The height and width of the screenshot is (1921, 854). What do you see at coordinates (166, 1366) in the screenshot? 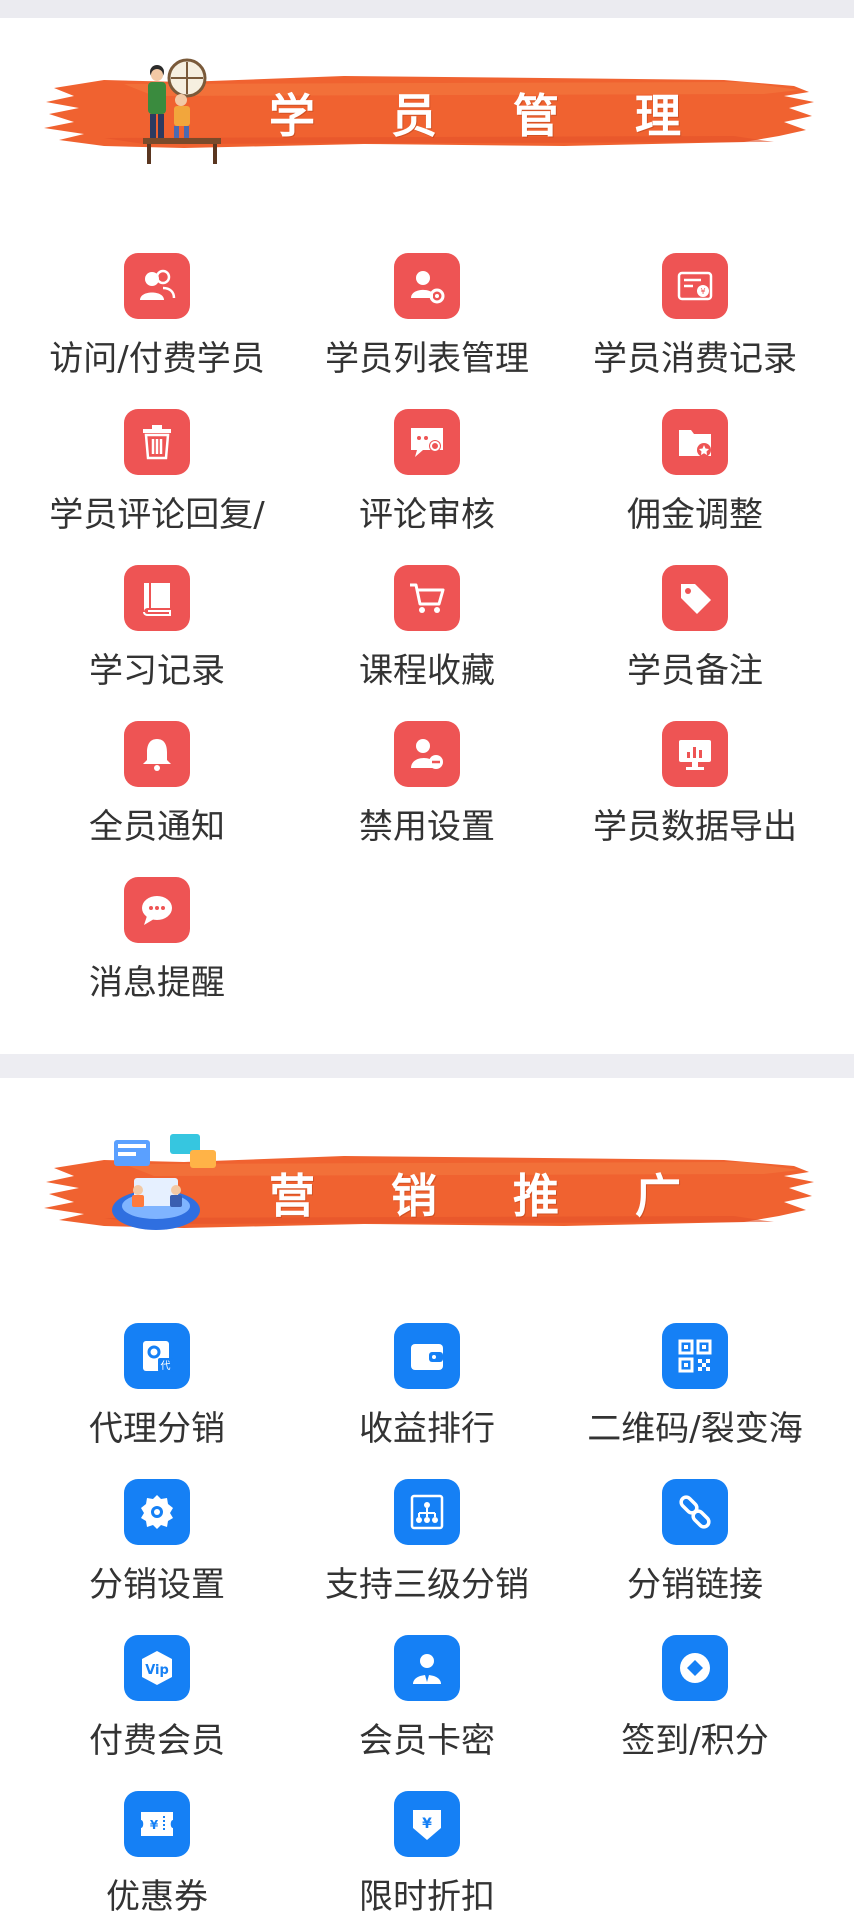
I see `svg-text: 代` at bounding box center [166, 1366].